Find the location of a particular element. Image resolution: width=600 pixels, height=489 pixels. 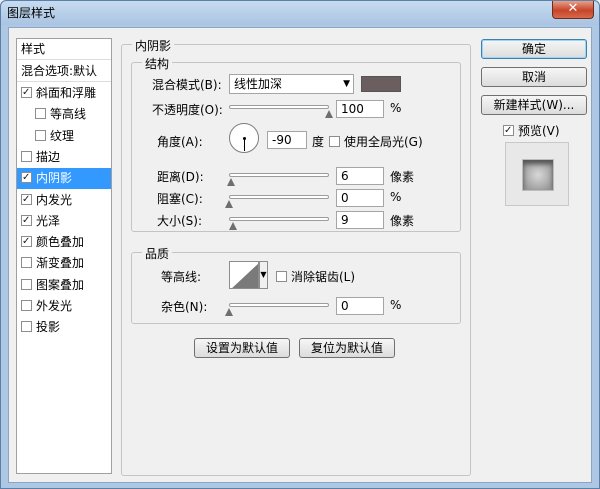

dialog-title: 图层样式 is located at coordinates (31, 13).